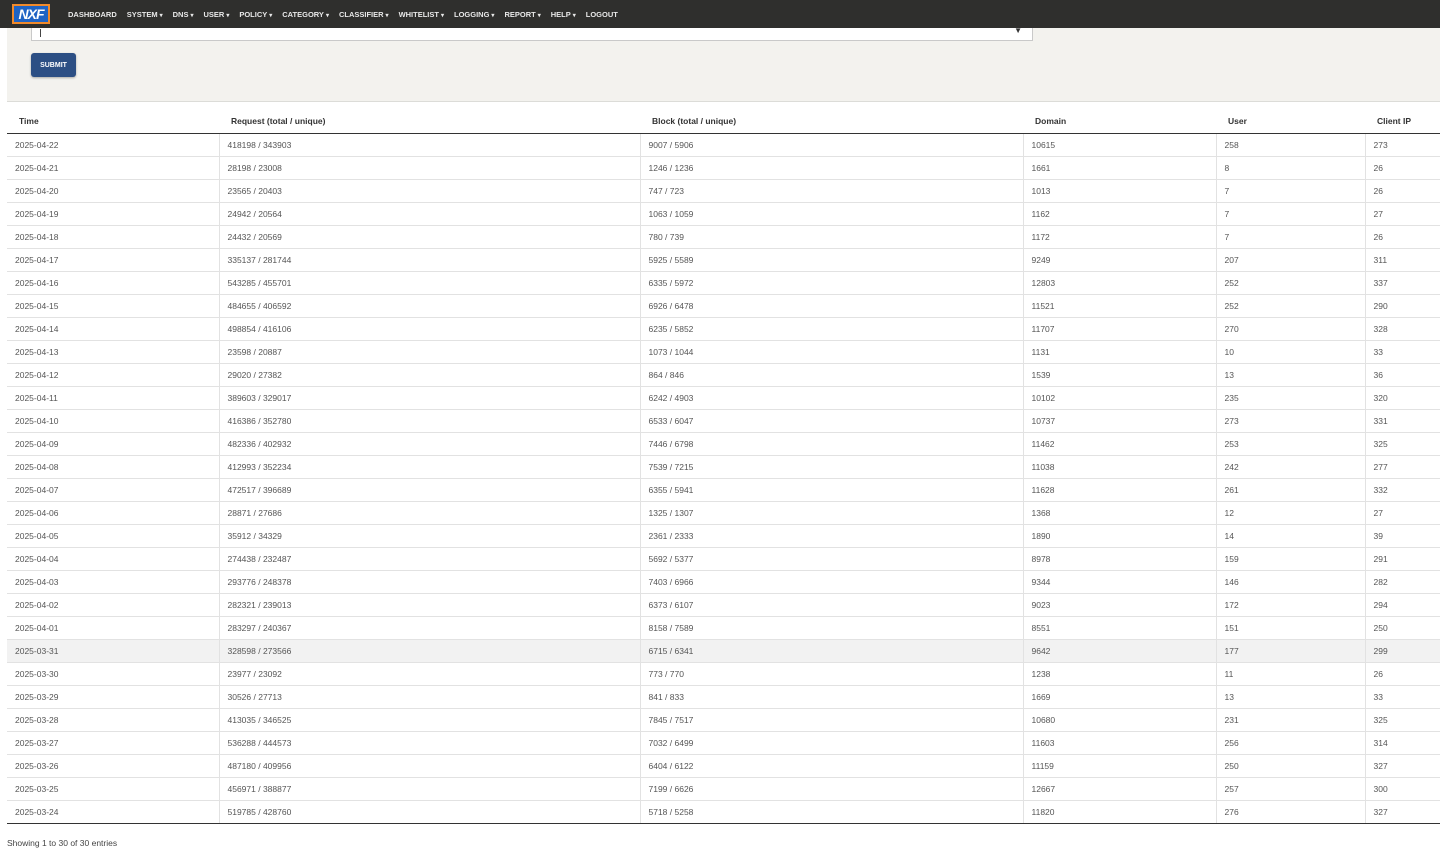 The width and height of the screenshot is (1440, 850). I want to click on table-cell: 1063 / 1059, so click(832, 214).